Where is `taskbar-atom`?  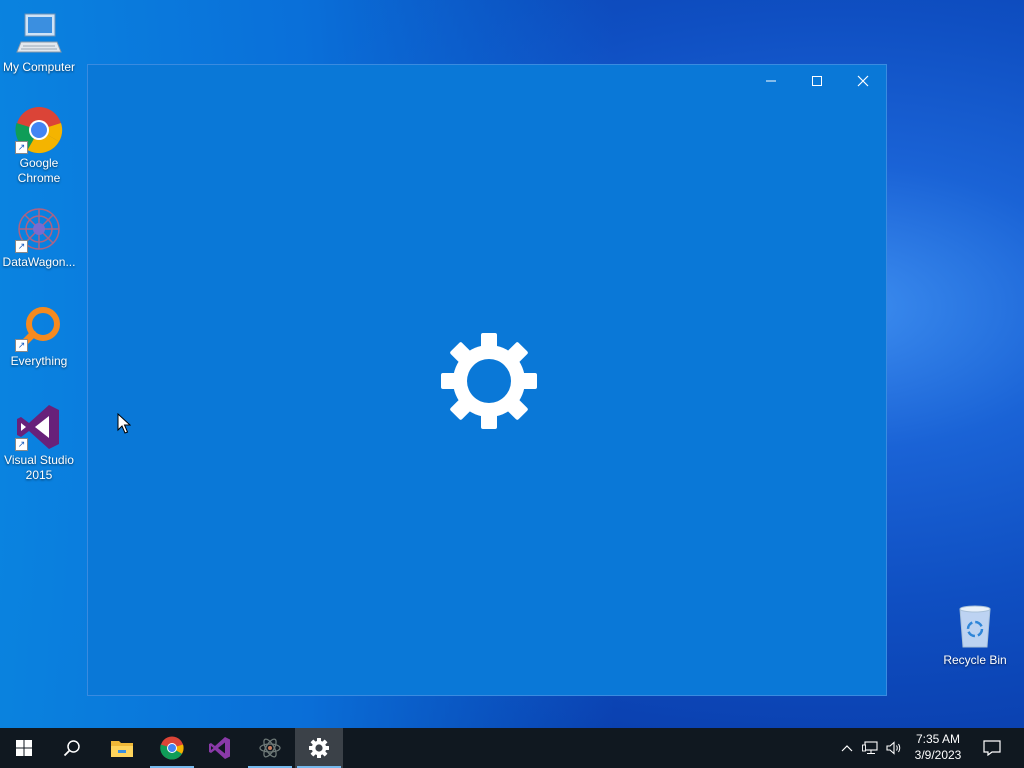
taskbar-atom is located at coordinates (270, 748).